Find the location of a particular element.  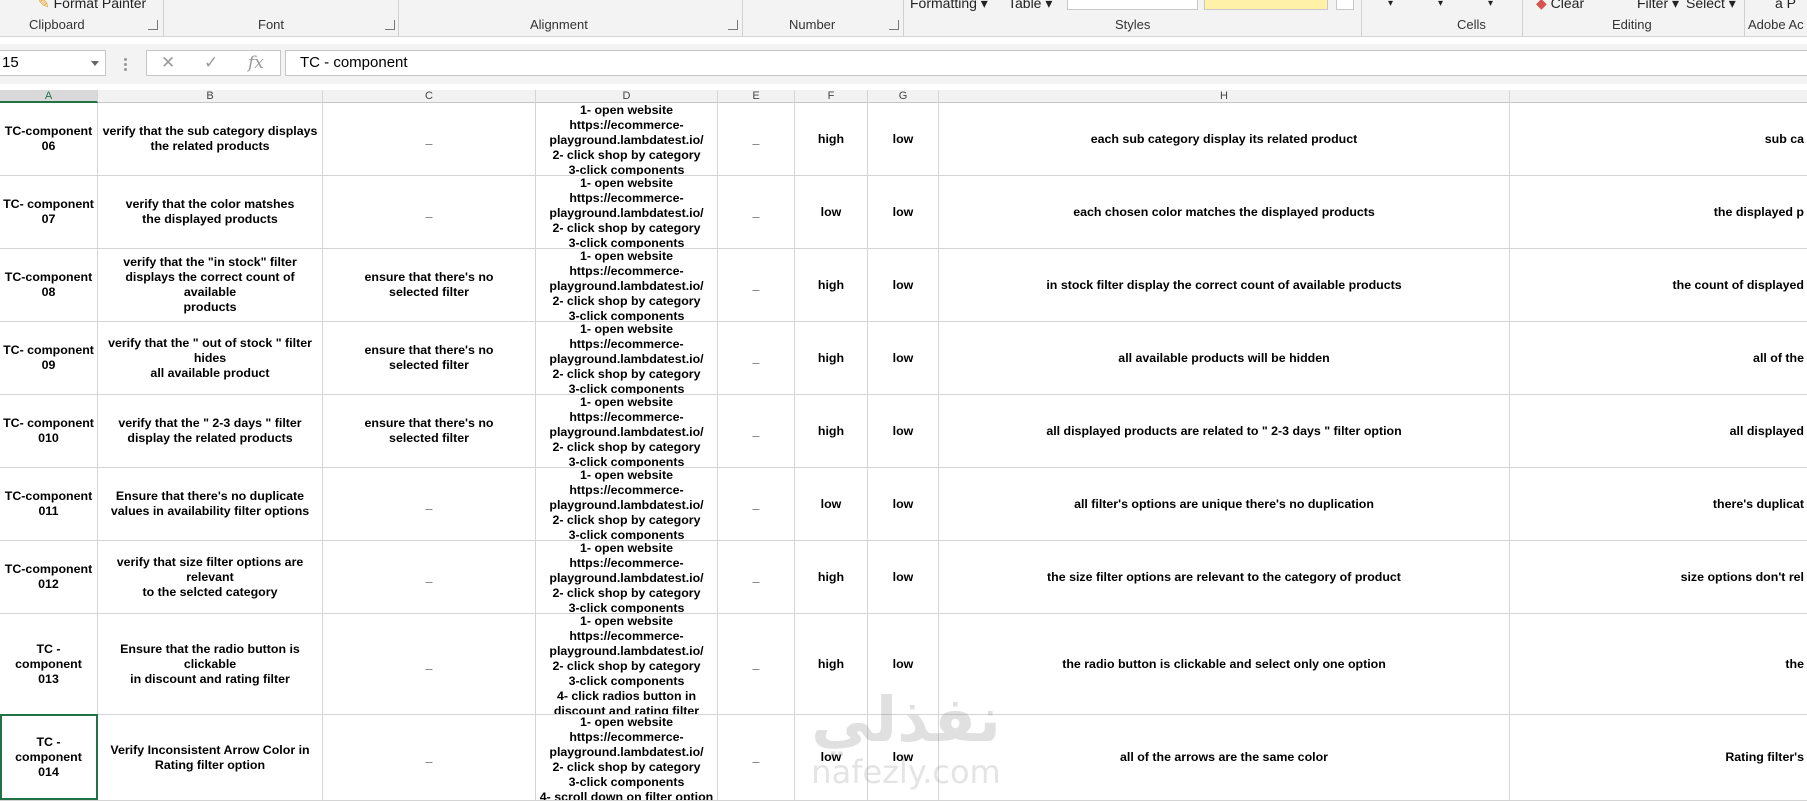

insert-dropdown-icon: ▾ is located at coordinates (1390, 4).